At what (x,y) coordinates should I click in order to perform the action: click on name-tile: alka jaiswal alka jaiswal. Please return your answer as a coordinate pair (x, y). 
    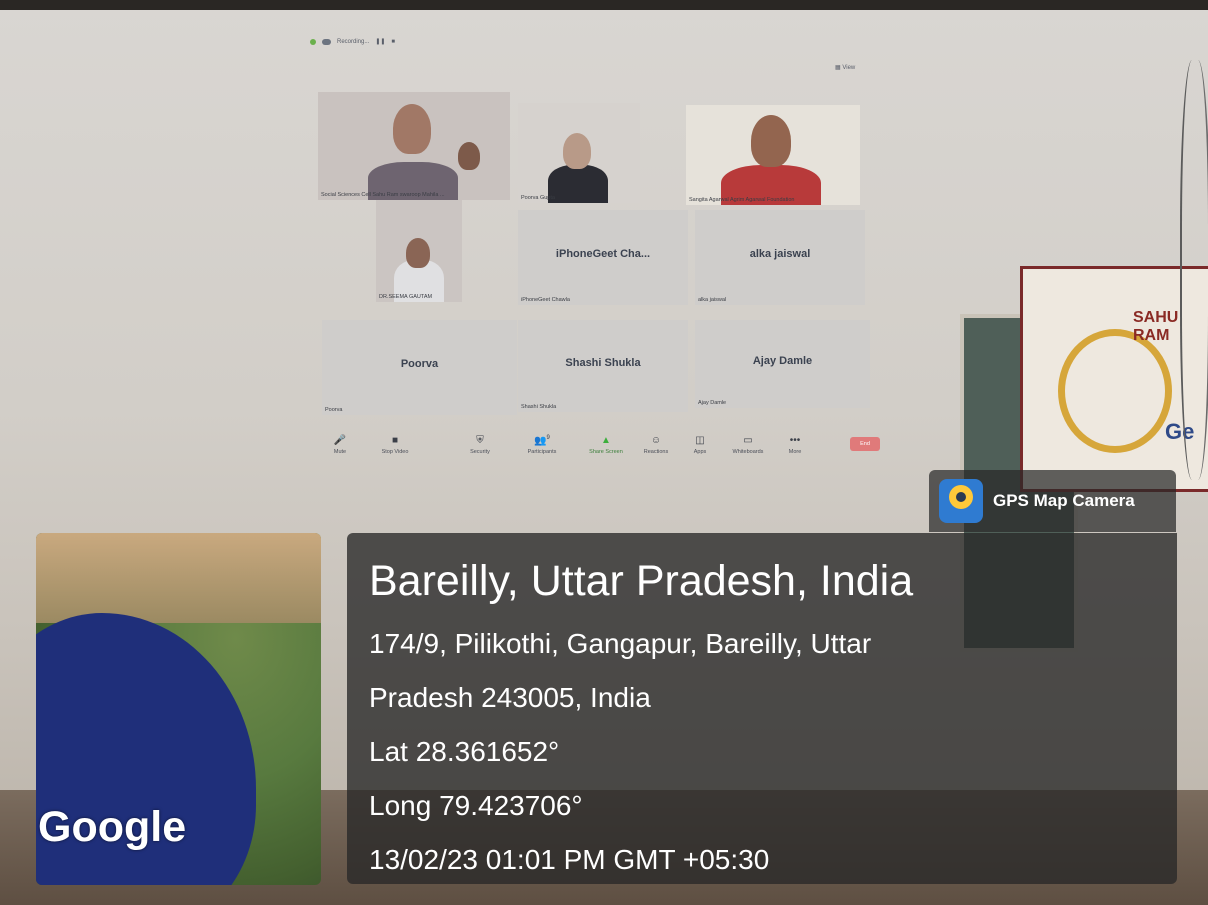
    Looking at the image, I should click on (780, 257).